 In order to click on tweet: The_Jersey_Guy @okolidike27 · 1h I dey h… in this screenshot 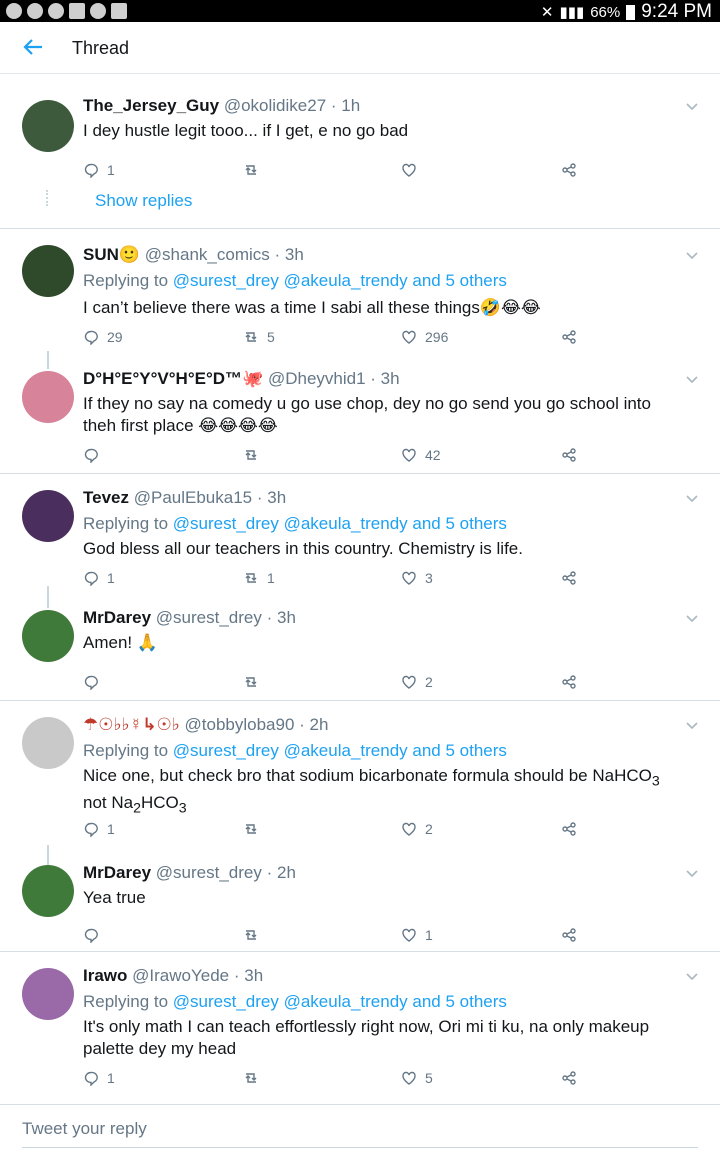, I will do `click(360, 151)`.